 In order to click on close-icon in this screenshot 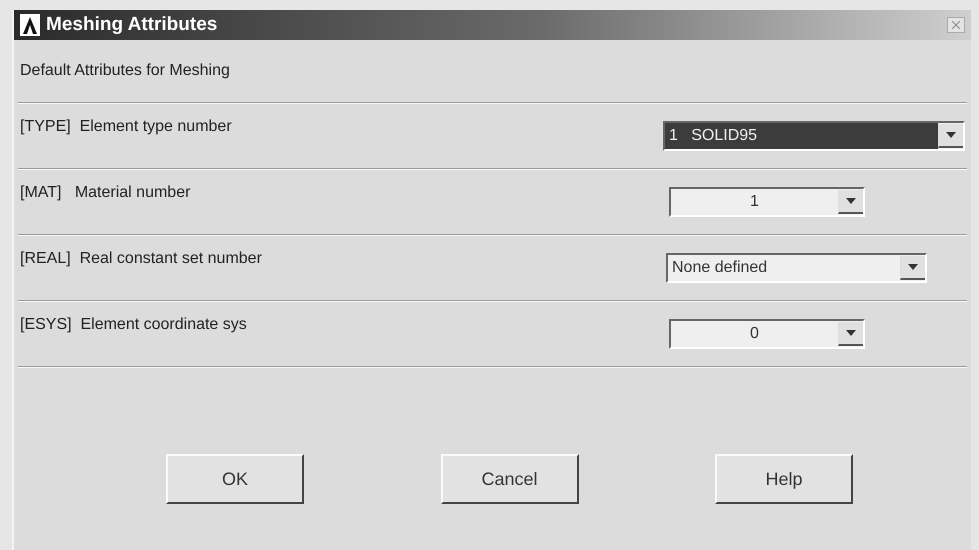, I will do `click(956, 25)`.